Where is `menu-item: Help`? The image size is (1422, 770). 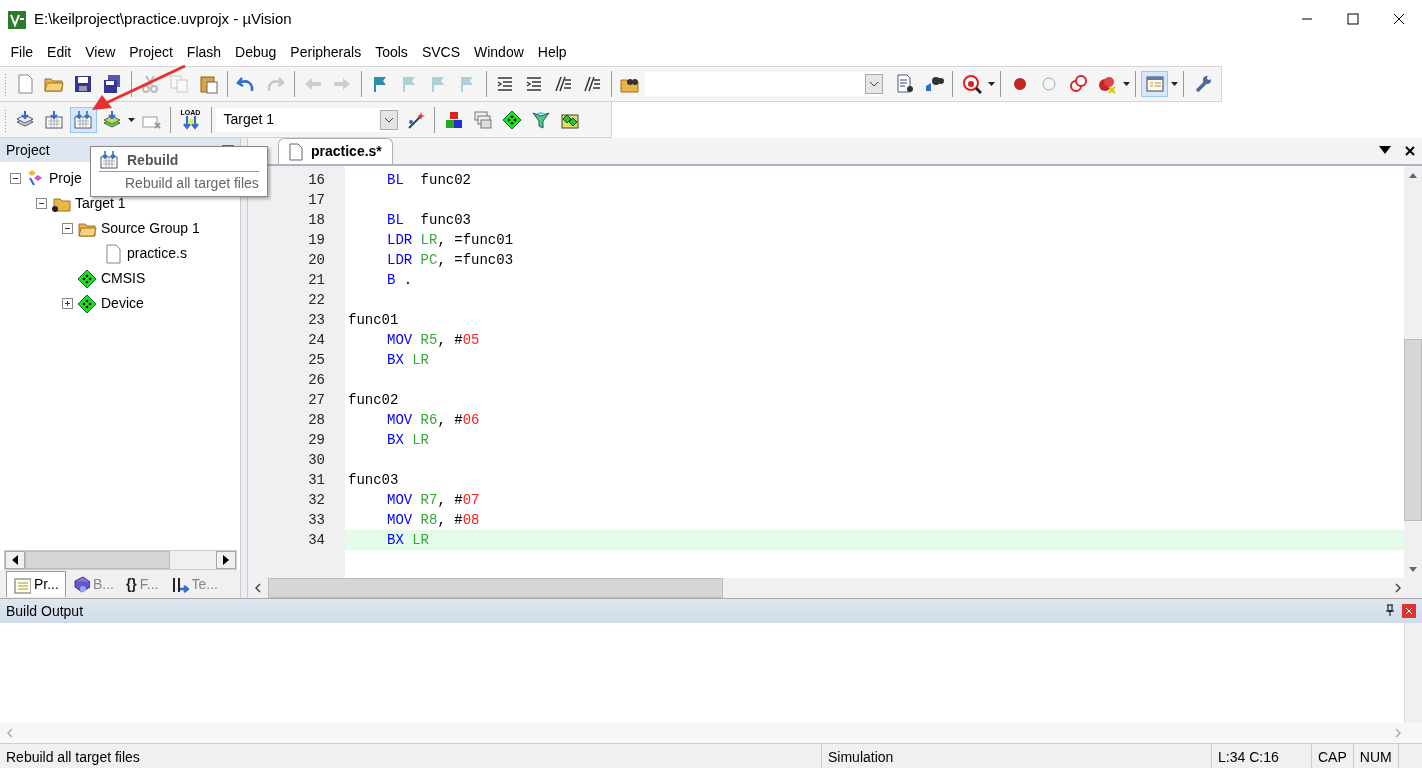 menu-item: Help is located at coordinates (552, 52).